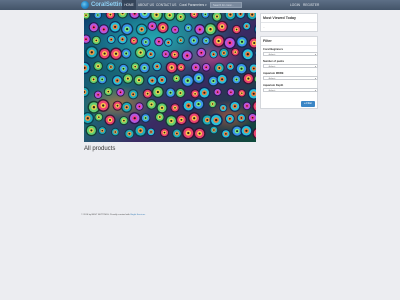 Image resolution: width=400 pixels, height=300 pixels. I want to click on coral-beginners-select: -Select- ▾, so click(290, 54).